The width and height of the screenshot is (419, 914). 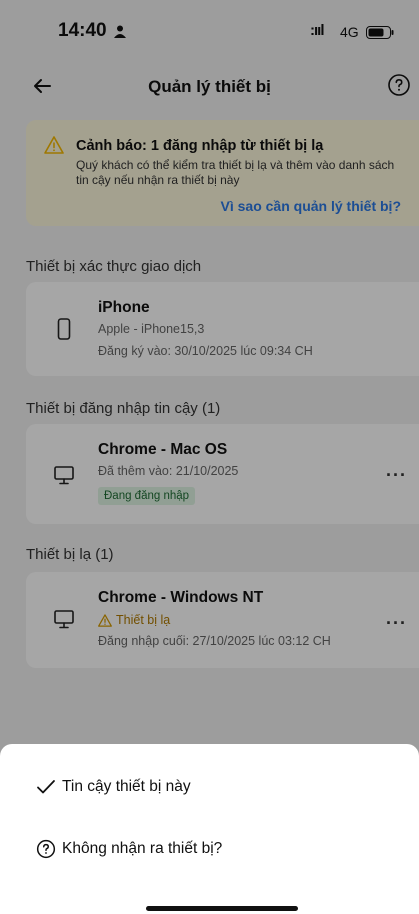 I want to click on home-indicator, so click(x=222, y=908).